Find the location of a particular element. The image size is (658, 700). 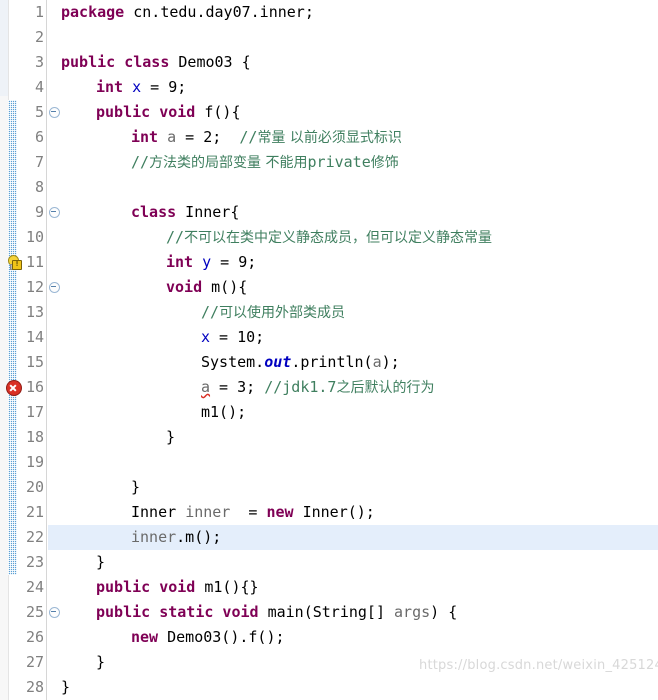

code-token: int is located at coordinates (145, 137).